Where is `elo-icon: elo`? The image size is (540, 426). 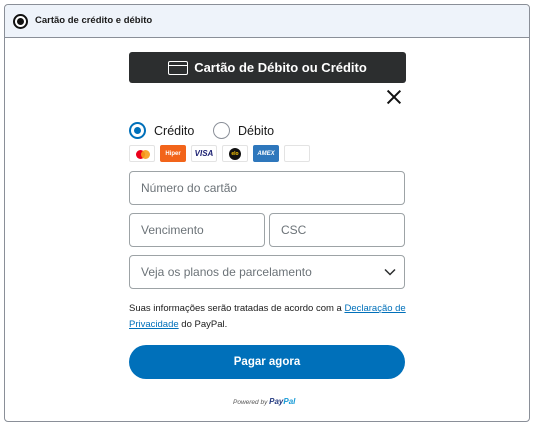
elo-icon: elo is located at coordinates (235, 153).